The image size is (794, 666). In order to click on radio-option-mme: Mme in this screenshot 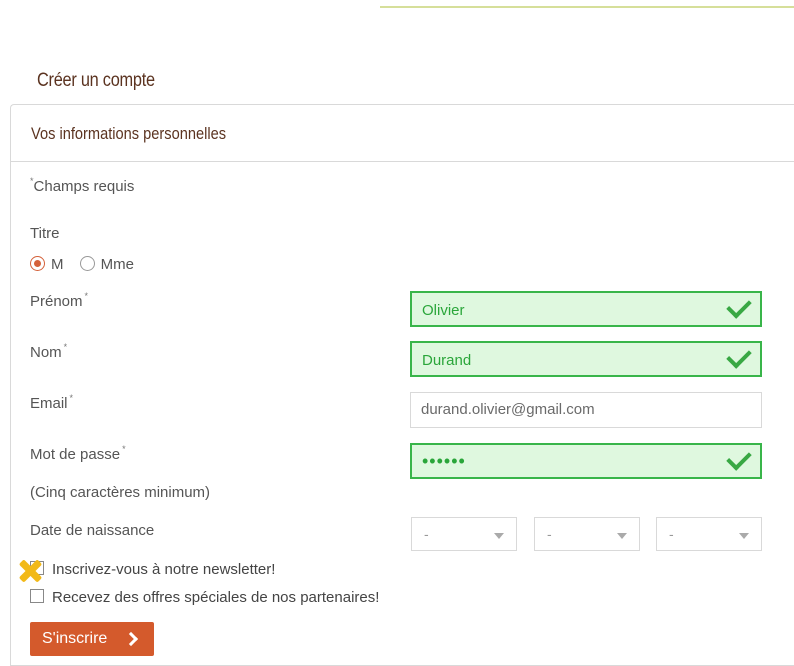, I will do `click(106, 264)`.